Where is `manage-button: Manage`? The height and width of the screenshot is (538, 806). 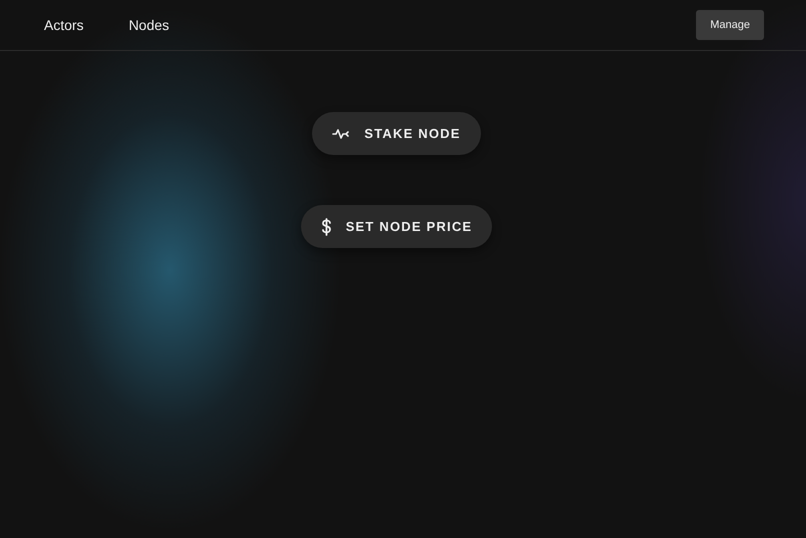
manage-button: Manage is located at coordinates (730, 25).